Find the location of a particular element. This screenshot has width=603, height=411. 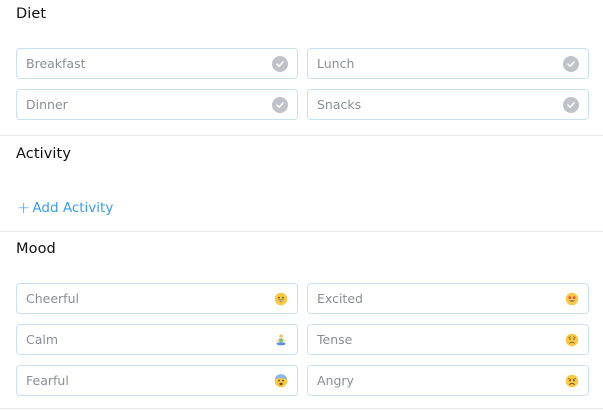

grinning-face-icon is located at coordinates (281, 299).